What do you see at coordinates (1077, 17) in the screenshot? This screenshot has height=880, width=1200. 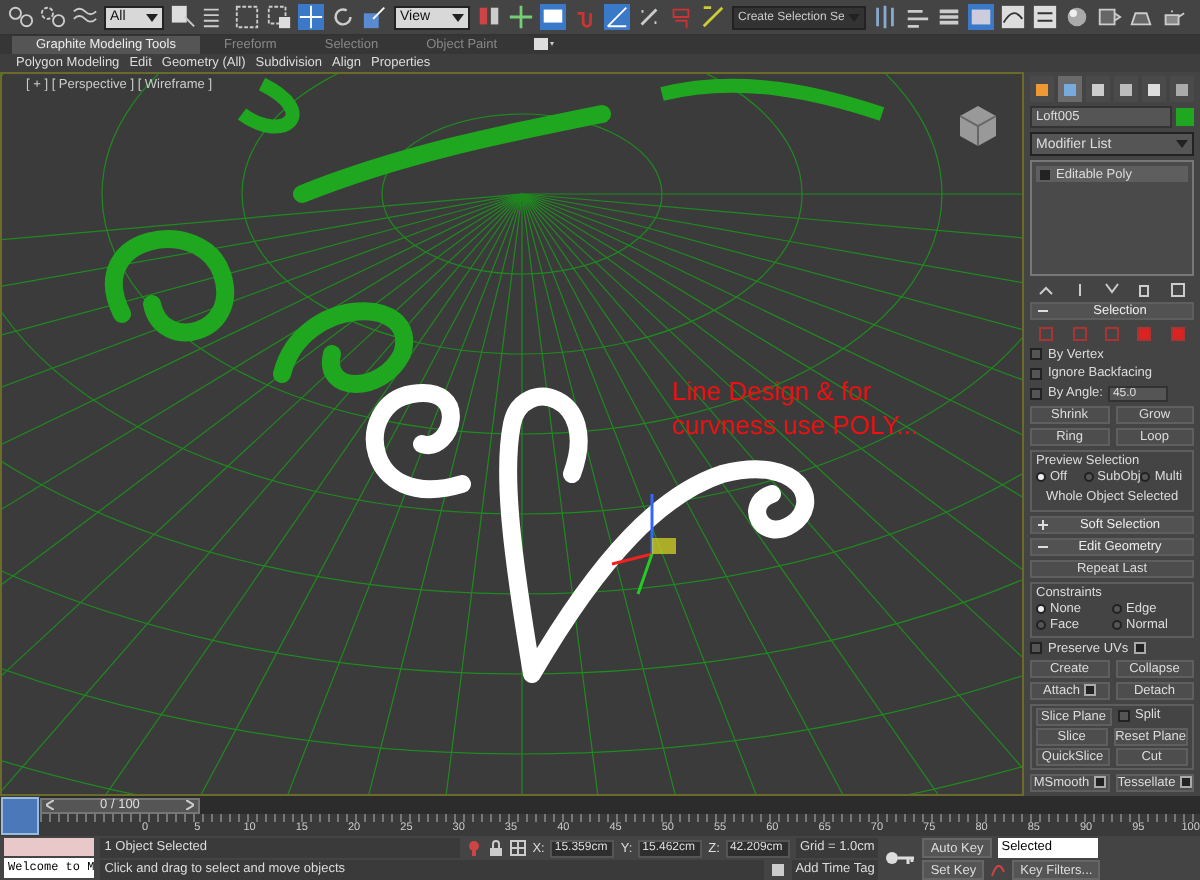 I see `material-editor-icon` at bounding box center [1077, 17].